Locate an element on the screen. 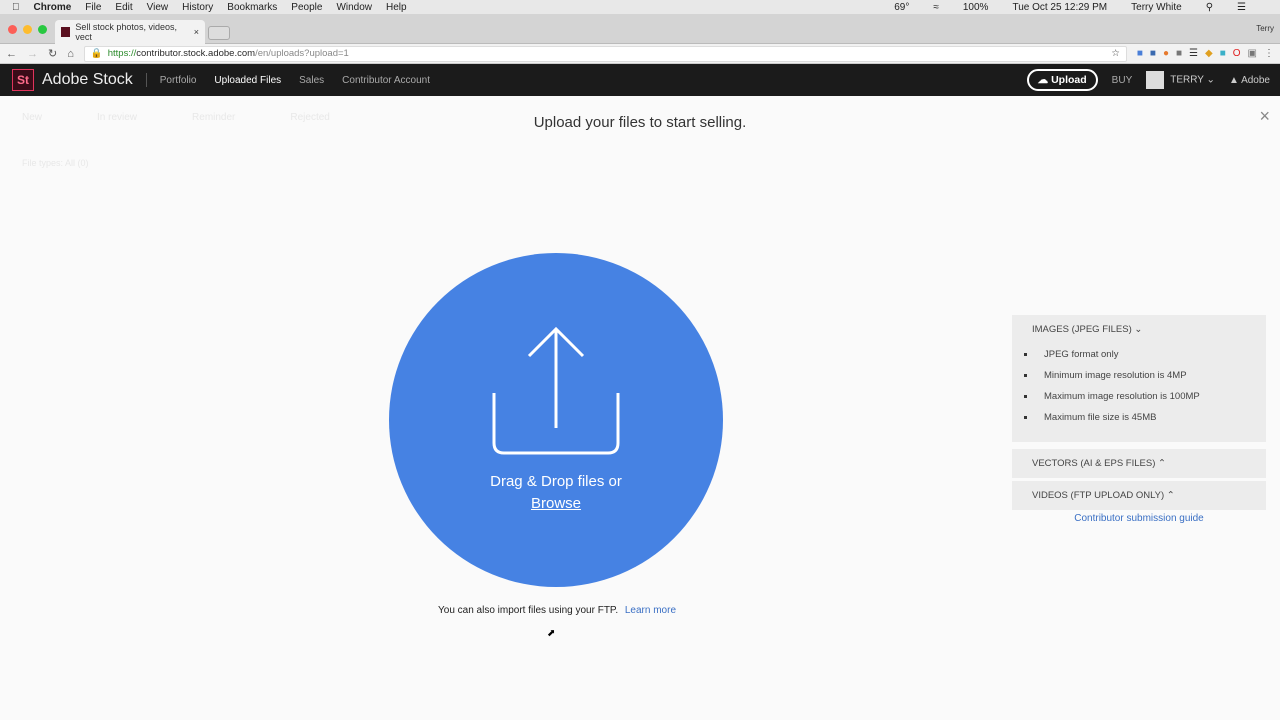  drop-zone: Drag & Drop files or Browse is located at coordinates (556, 420).